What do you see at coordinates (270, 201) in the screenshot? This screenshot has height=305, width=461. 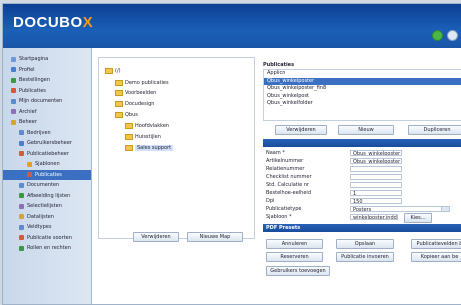 I see `form-label: Dpi` at bounding box center [270, 201].